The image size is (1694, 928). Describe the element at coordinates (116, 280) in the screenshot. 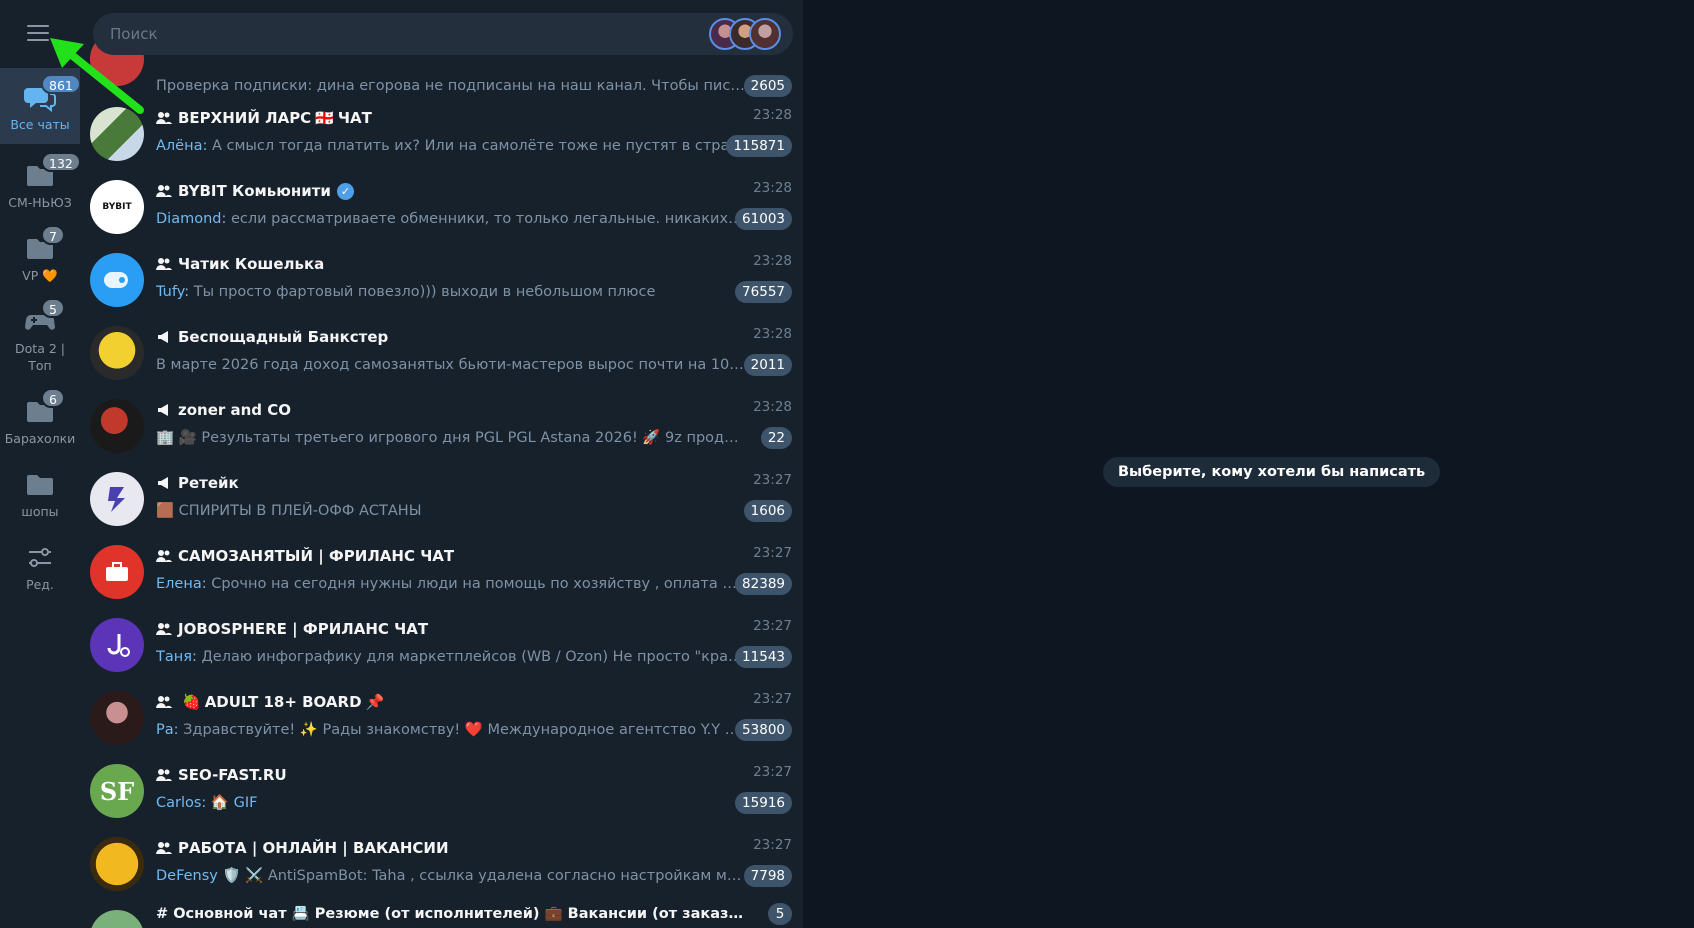

I see `wallet-chat-icon` at that location.